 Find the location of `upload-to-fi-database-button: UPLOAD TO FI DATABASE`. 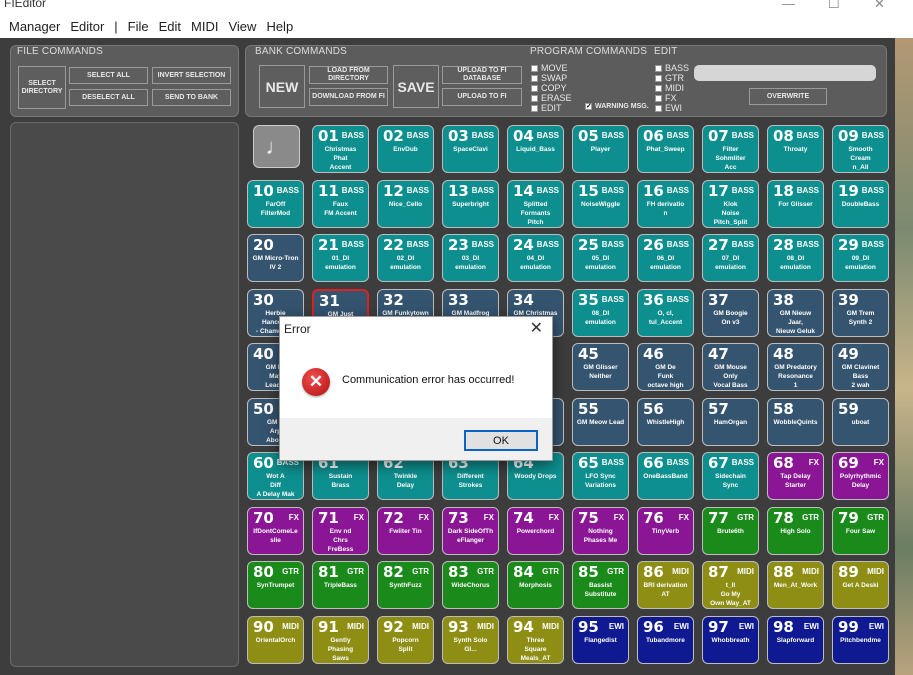

upload-to-fi-database-button: UPLOAD TO FI DATABASE is located at coordinates (482, 75).